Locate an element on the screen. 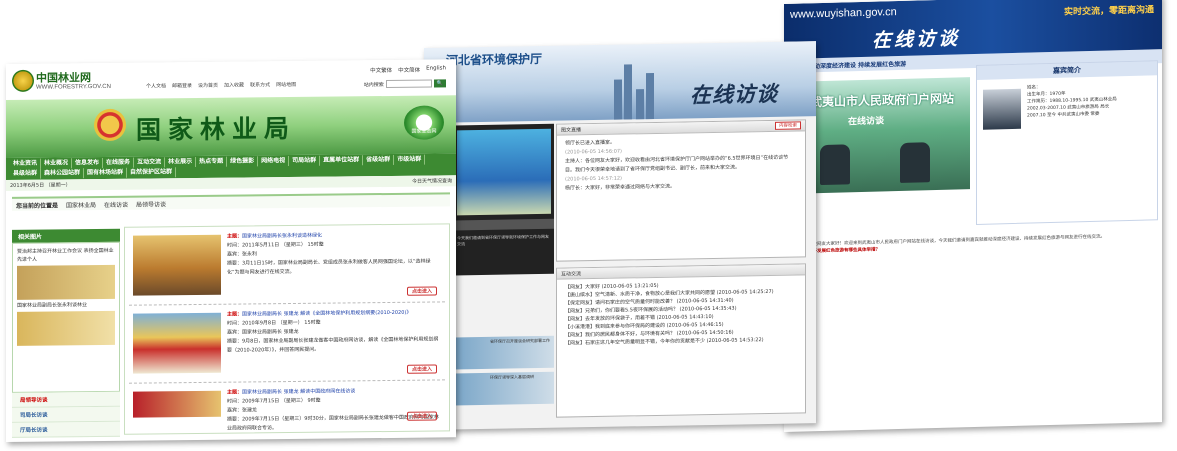  hero-title: 国家林业局 is located at coordinates (216, 129).